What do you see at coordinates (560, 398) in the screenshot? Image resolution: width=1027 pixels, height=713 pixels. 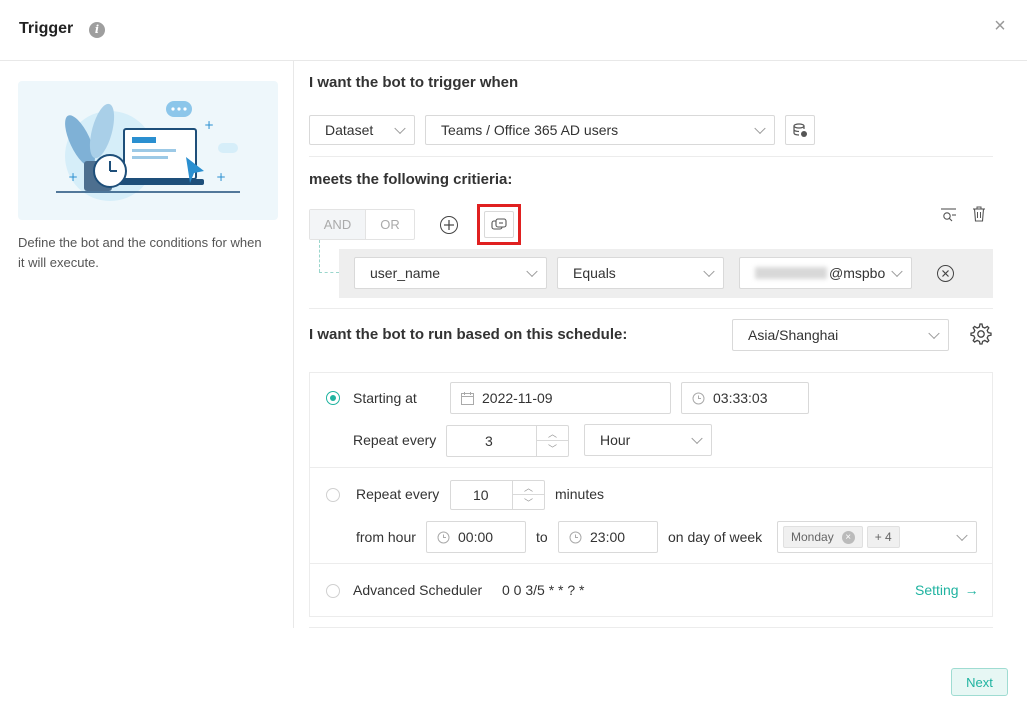 I see `start-date-input: 2022-11-09` at bounding box center [560, 398].